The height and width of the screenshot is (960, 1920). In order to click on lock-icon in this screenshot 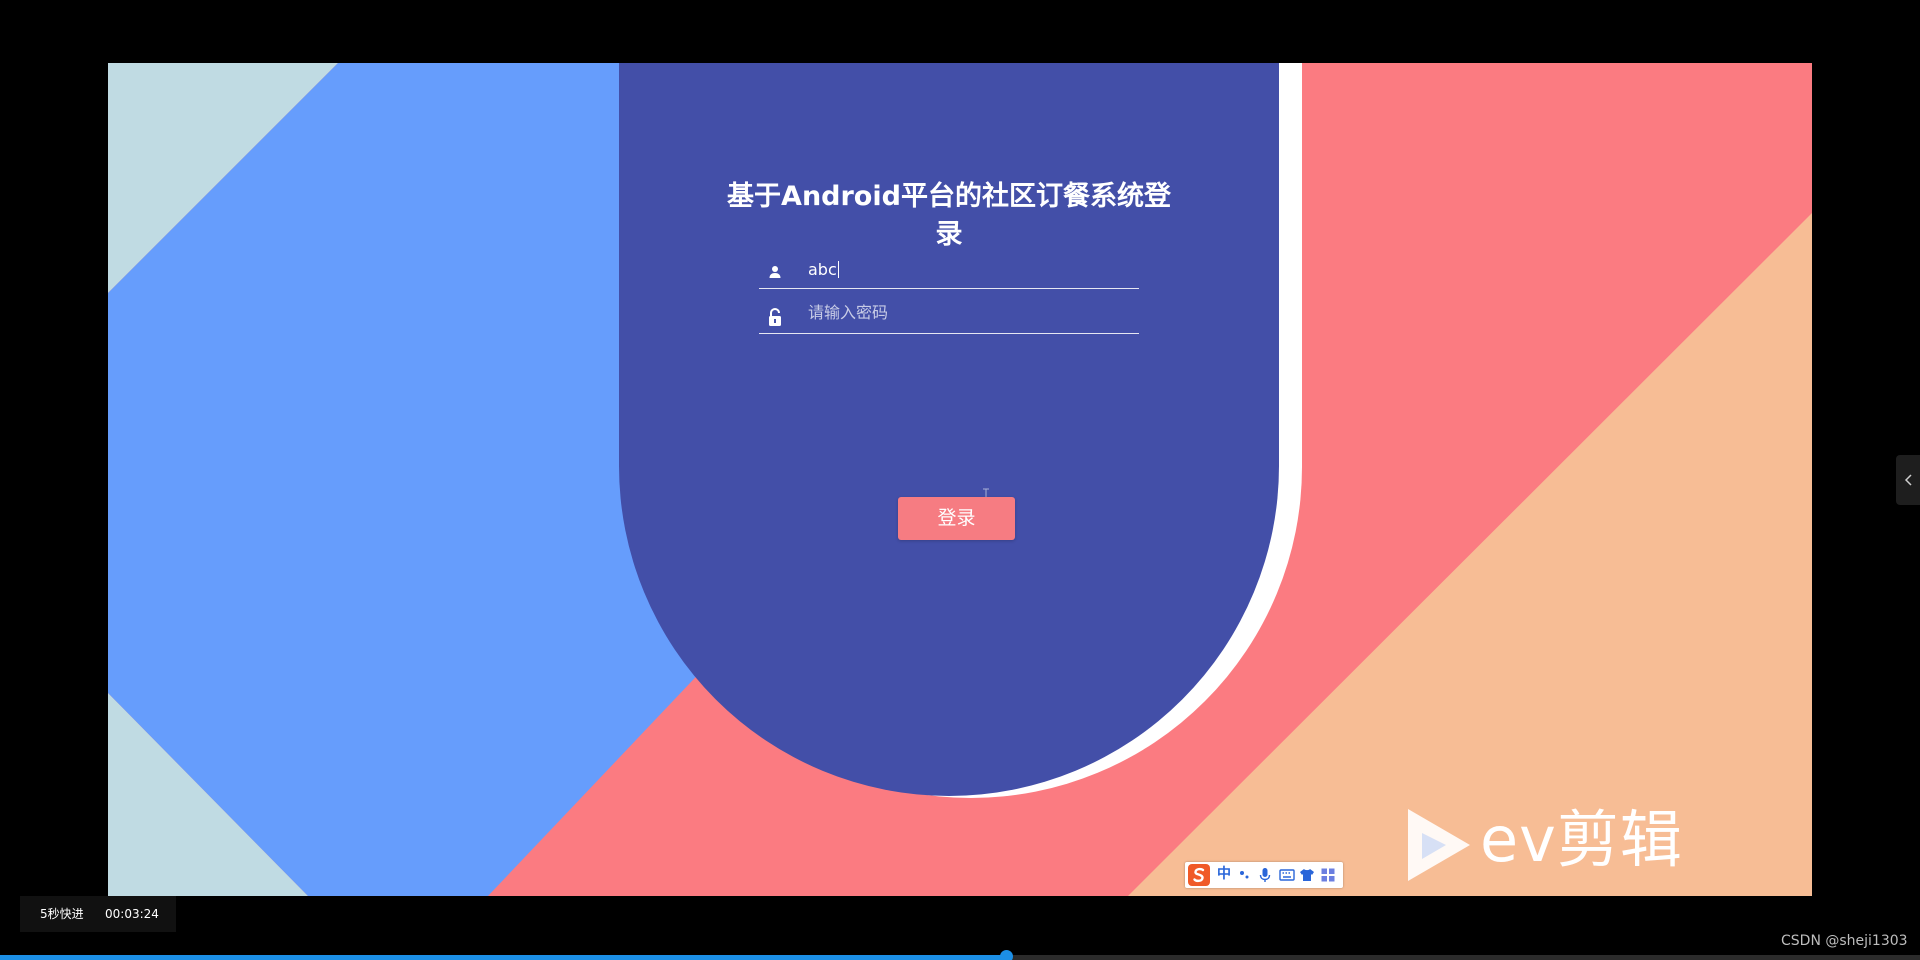, I will do `click(775, 316)`.